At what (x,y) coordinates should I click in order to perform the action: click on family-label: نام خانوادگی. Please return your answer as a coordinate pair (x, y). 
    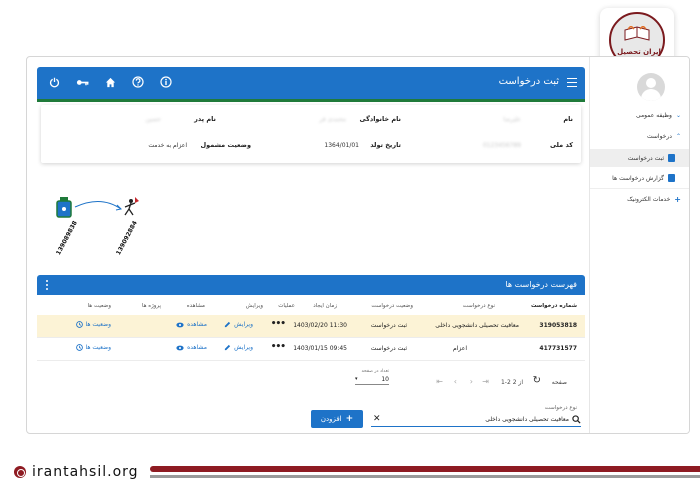
    Looking at the image, I should click on (380, 119).